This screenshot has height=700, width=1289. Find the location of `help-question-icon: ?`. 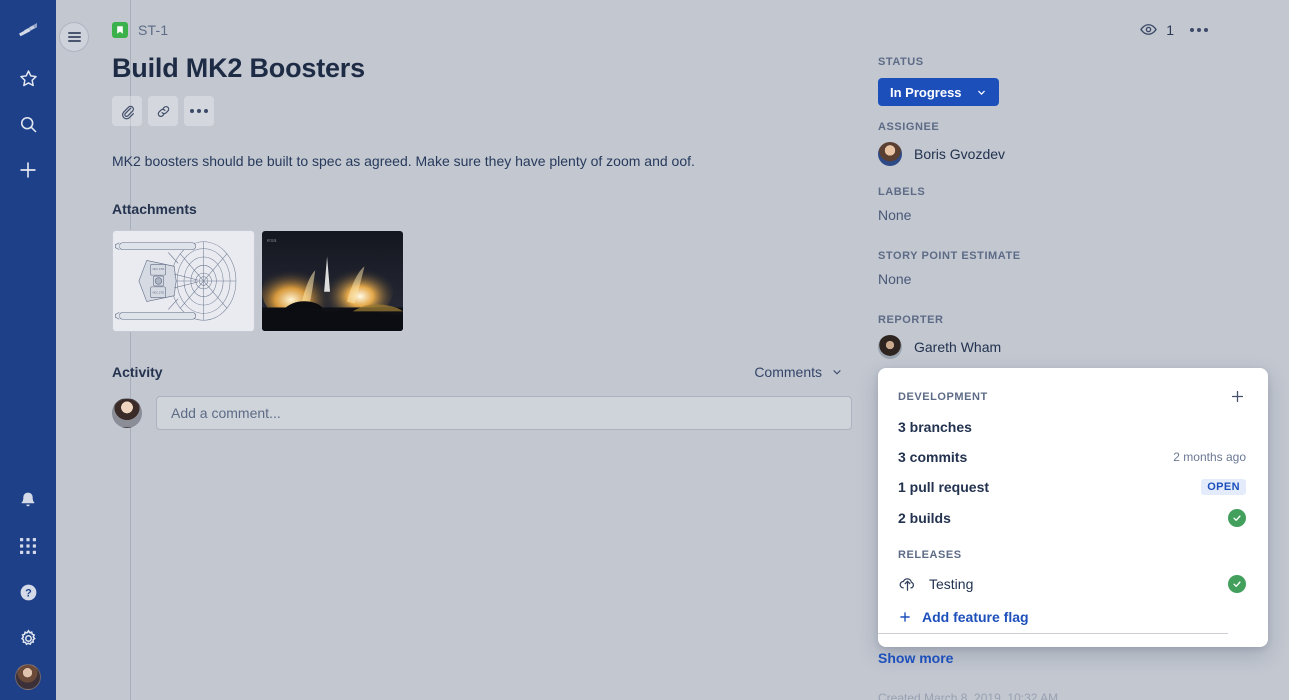

help-question-icon: ? is located at coordinates (28, 592).